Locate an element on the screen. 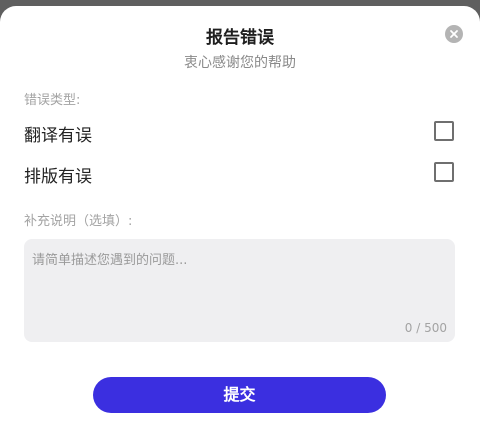 Image resolution: width=480 pixels, height=447 pixels. option-layout-error: 排版有误 is located at coordinates (239, 173).